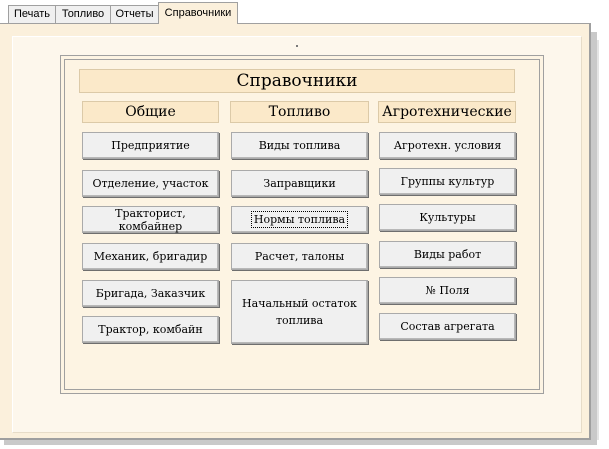 The height and width of the screenshot is (449, 609). What do you see at coordinates (299, 112) in the screenshot?
I see `column-header-fuel: Топливо` at bounding box center [299, 112].